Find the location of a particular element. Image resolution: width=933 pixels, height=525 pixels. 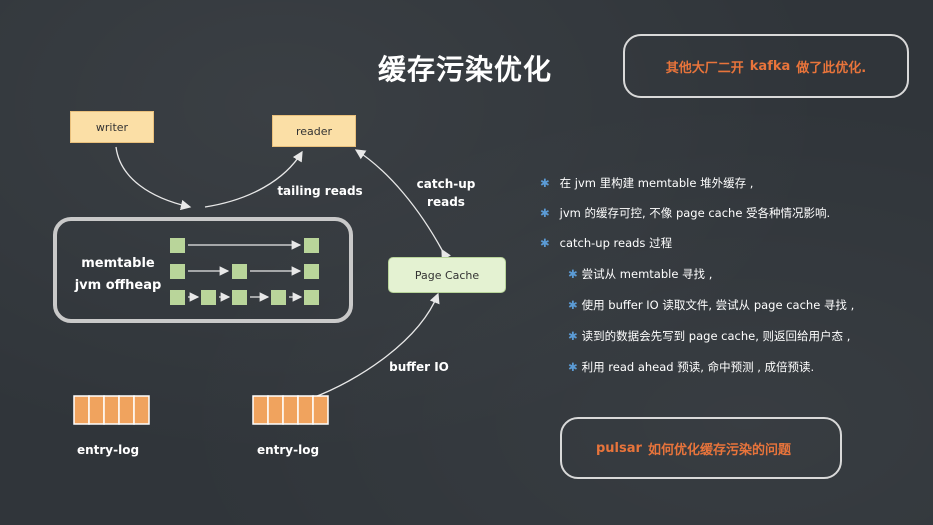

bullet-subitem: ✱ 读到的数据会先写到 page cache, 则返回给用户态 , is located at coordinates (709, 336).